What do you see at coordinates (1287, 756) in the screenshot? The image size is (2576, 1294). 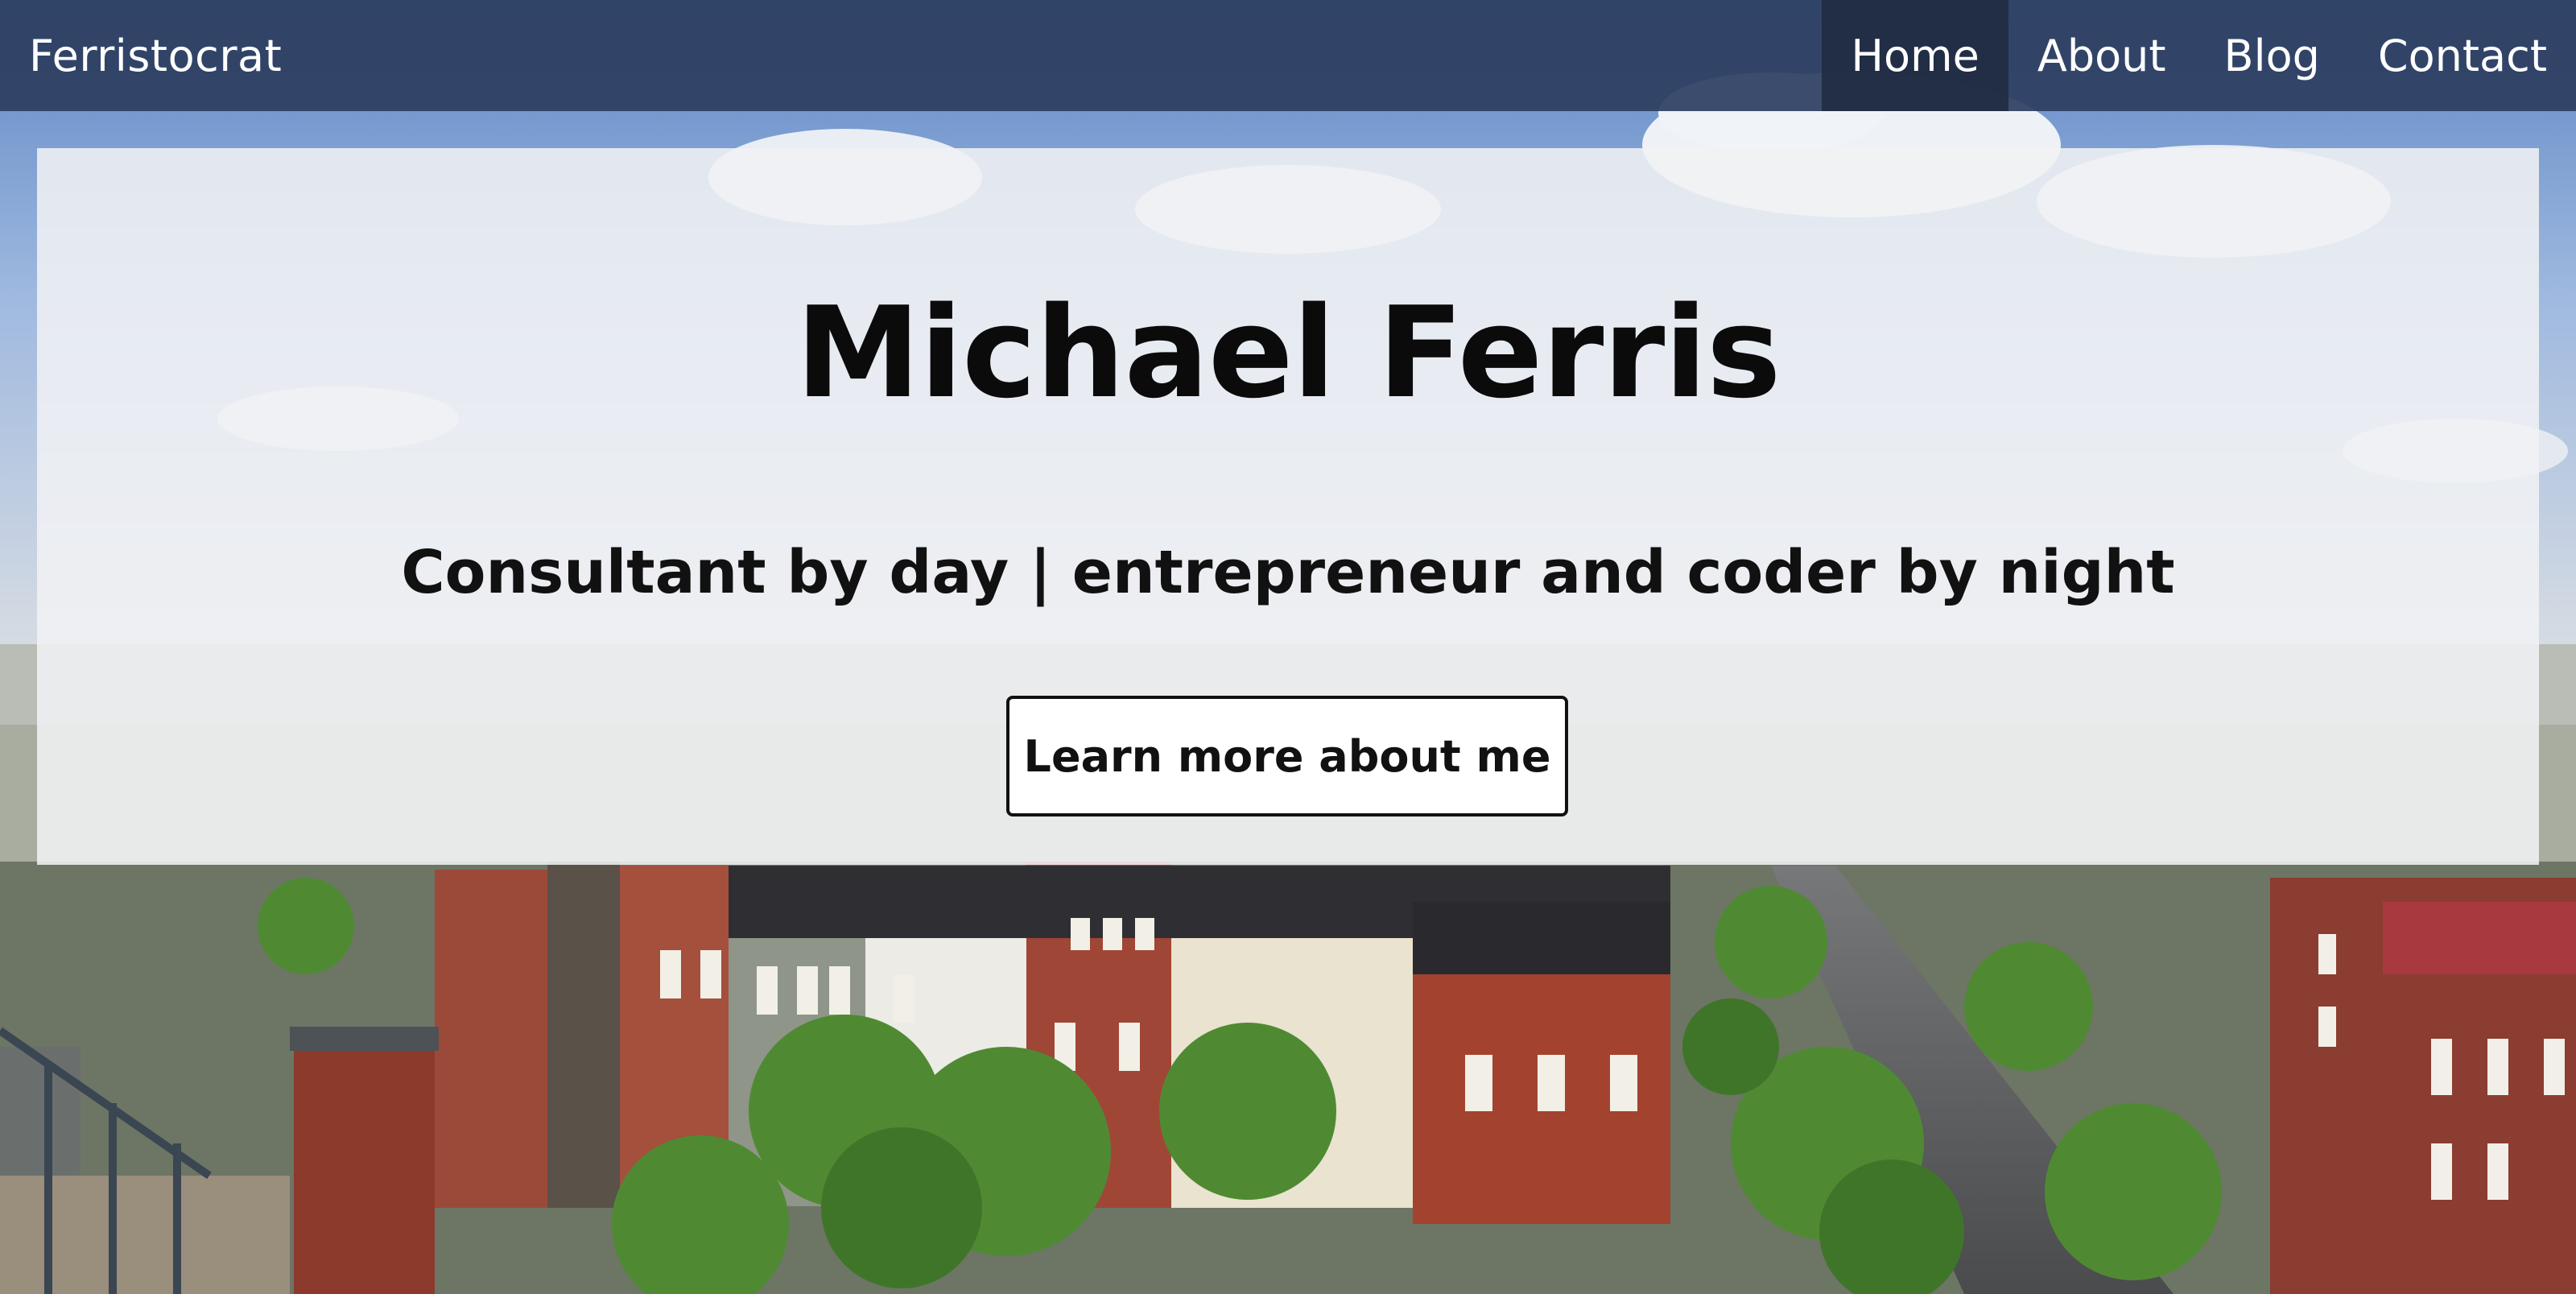 I see `learn-more-button: Learn more about me` at bounding box center [1287, 756].